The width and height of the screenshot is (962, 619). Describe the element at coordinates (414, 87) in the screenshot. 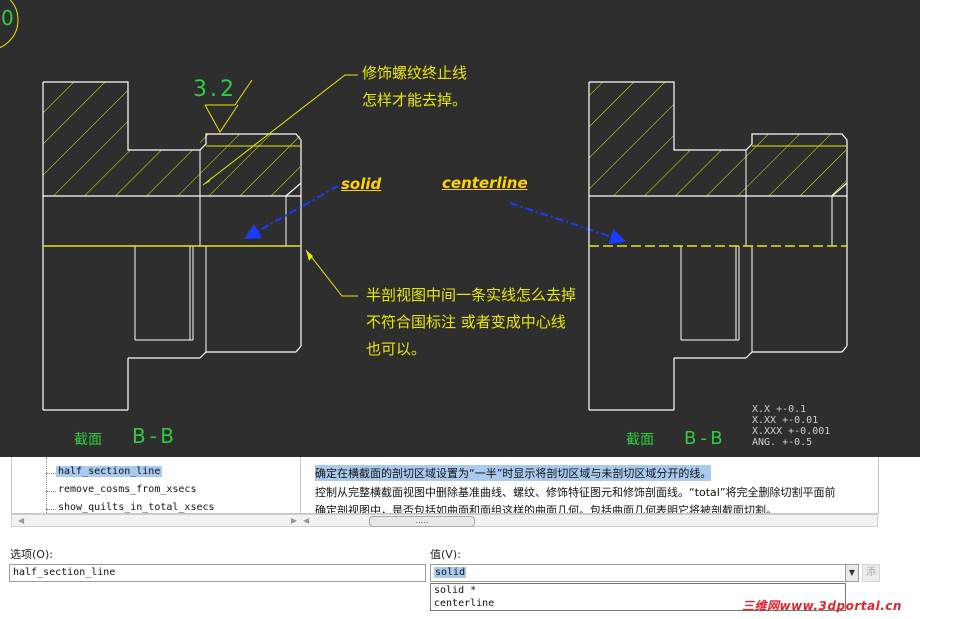

I see `note-top: 修饰螺纹终止线 怎样才能去掉。` at that location.